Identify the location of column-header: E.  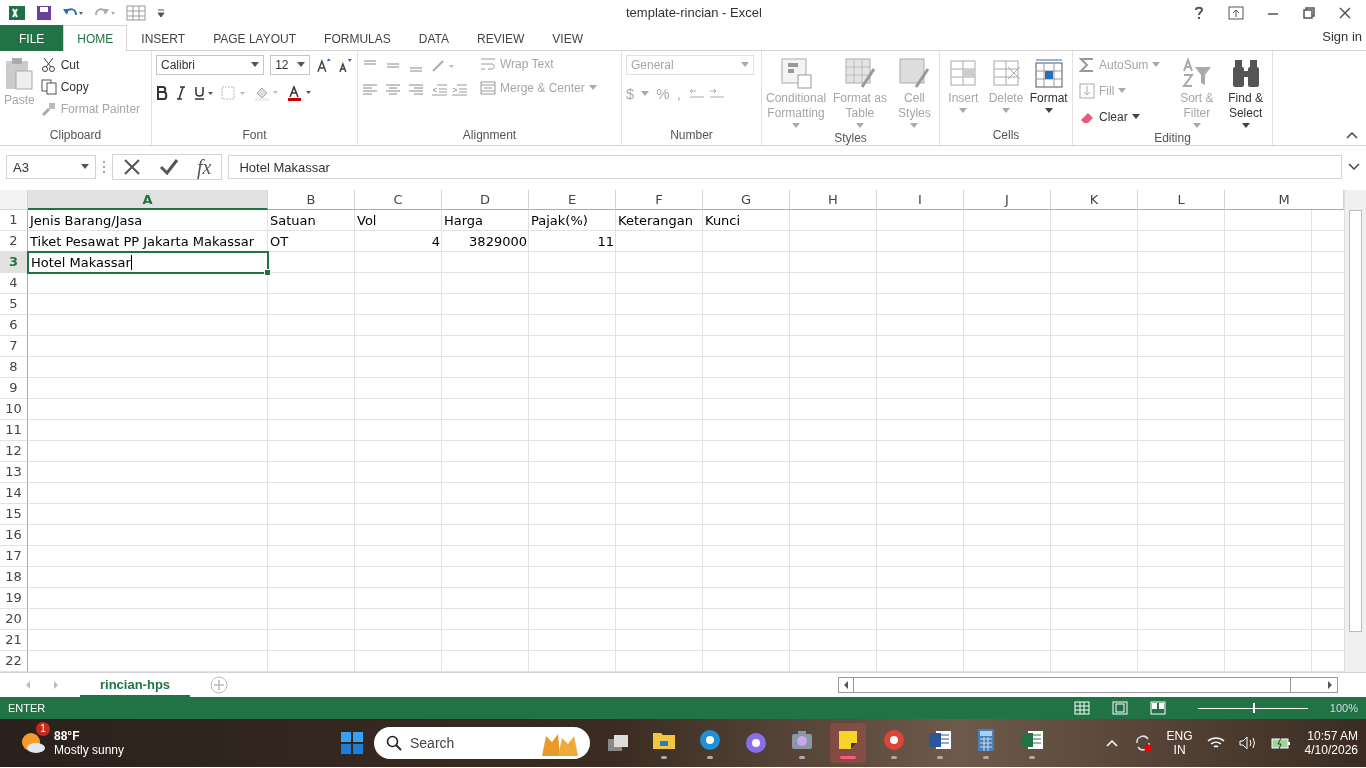
(572, 200).